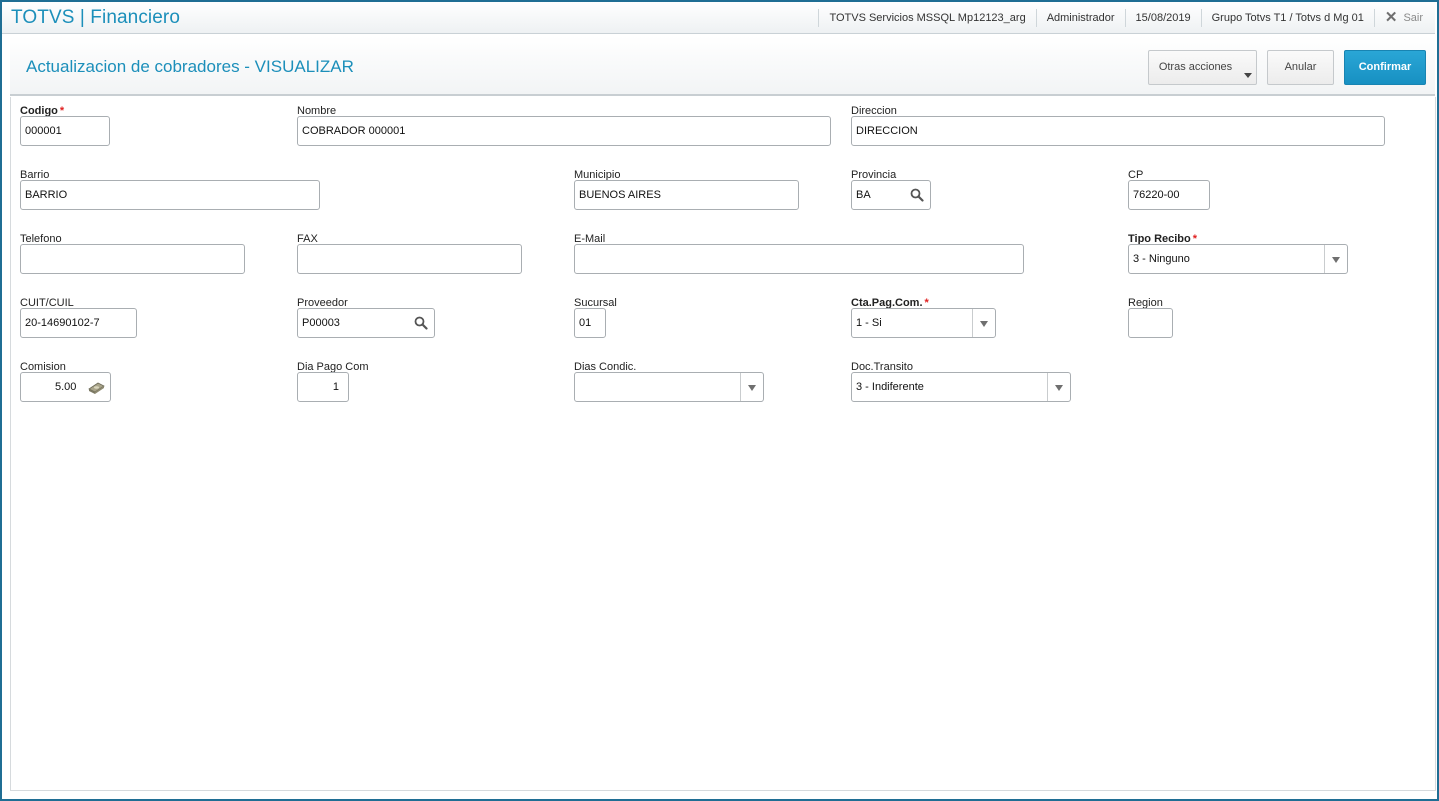 The width and height of the screenshot is (1439, 801). What do you see at coordinates (1300, 67) in the screenshot?
I see `cancel-button: Anular` at bounding box center [1300, 67].